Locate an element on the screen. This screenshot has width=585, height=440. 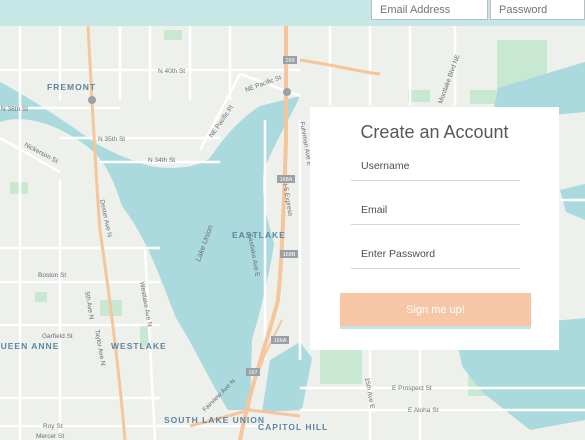
svg-text: 169 is located at coordinates (289, 61).